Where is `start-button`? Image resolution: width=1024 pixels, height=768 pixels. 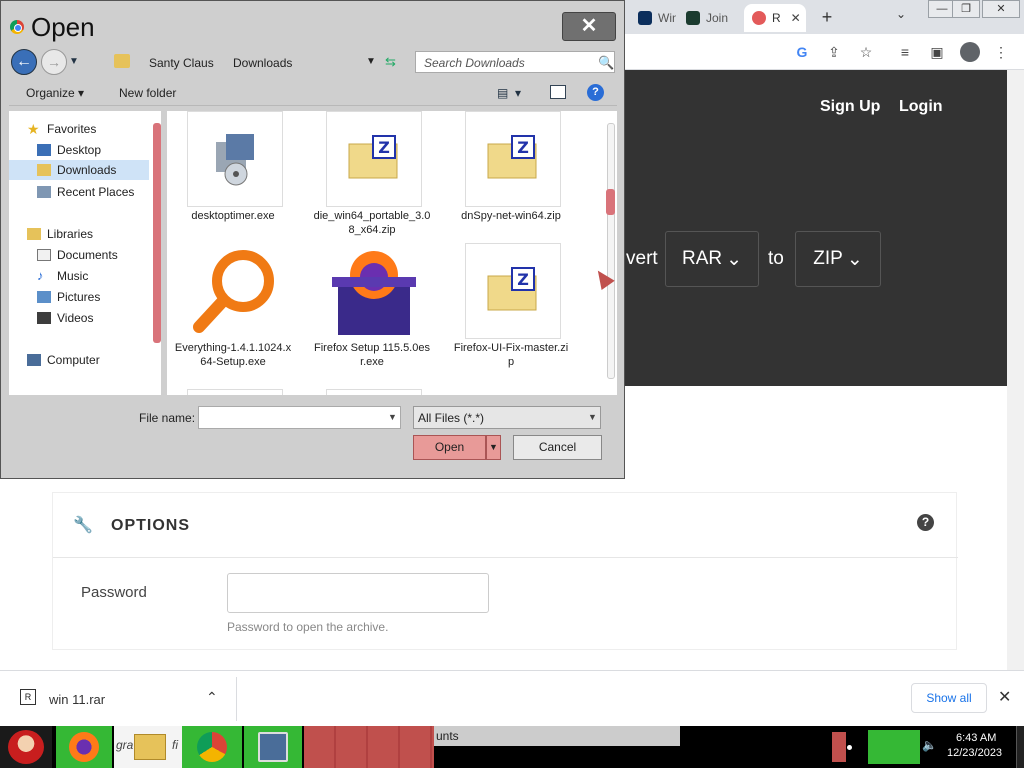
start-button is located at coordinates (26, 747).